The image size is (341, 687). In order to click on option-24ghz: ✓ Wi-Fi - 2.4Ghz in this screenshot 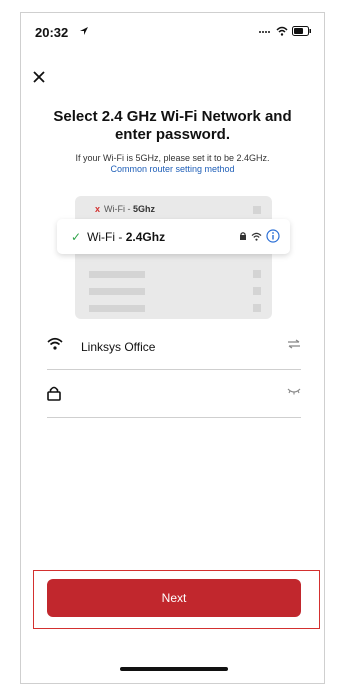, I will do `click(118, 237)`.